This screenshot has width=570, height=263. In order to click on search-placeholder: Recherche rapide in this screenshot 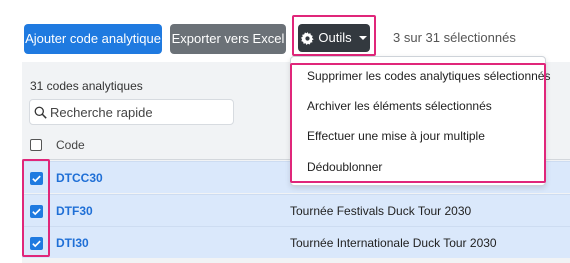, I will do `click(101, 112)`.